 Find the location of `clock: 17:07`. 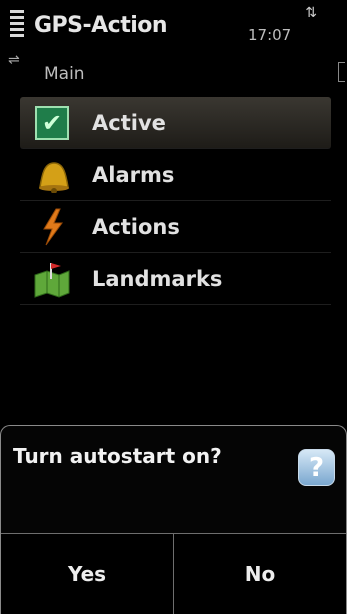

clock: 17:07 is located at coordinates (270, 35).